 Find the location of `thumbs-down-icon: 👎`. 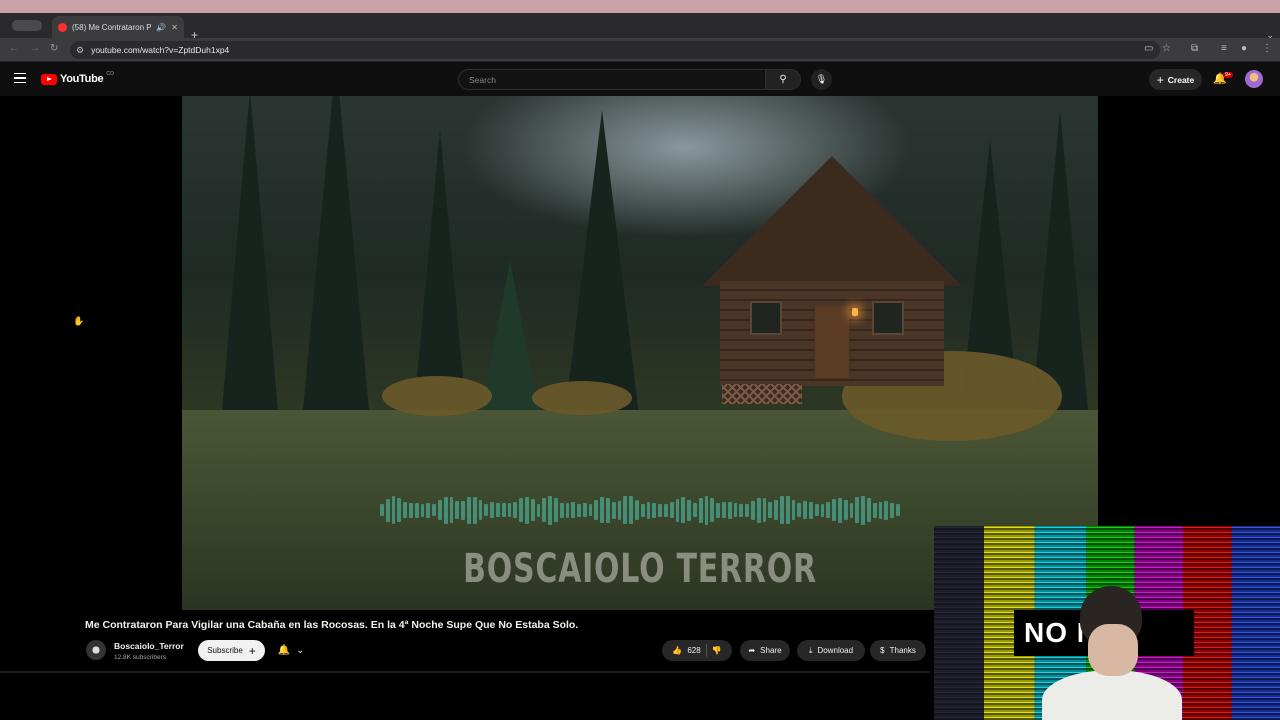

thumbs-down-icon: 👎 is located at coordinates (717, 650).